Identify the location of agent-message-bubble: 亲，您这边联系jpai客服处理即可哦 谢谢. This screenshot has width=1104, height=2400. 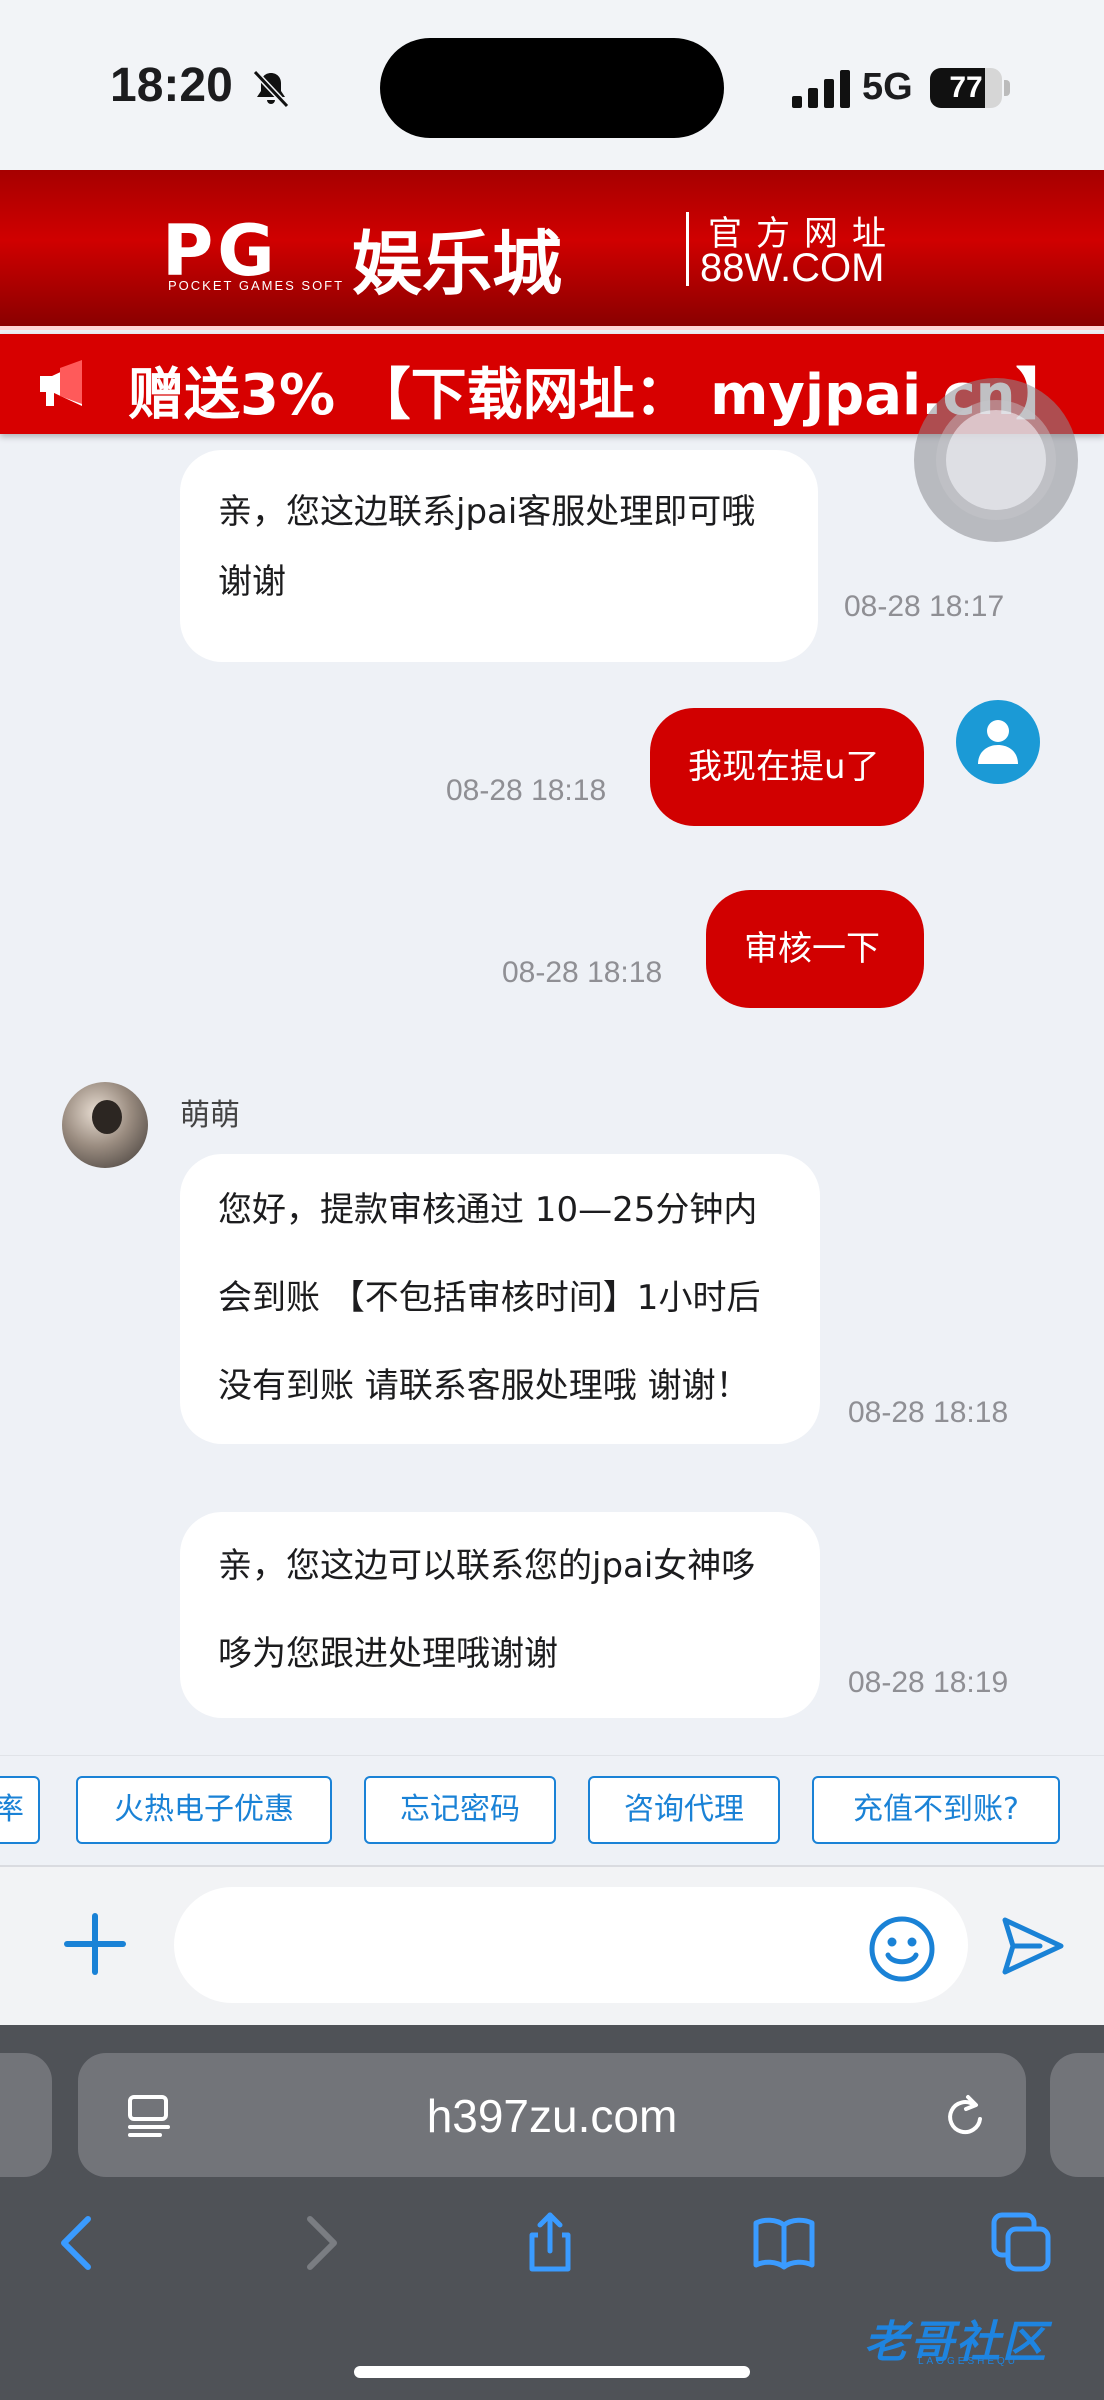
(499, 556).